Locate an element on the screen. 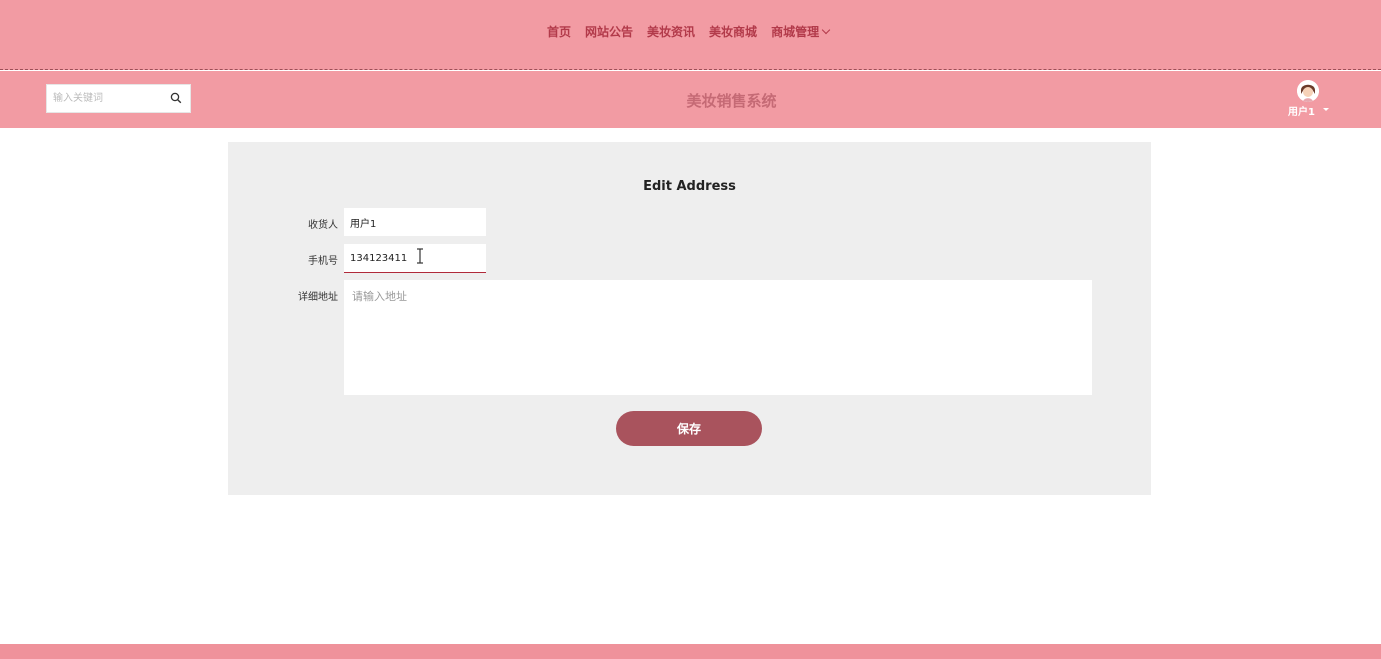  chevron-down-icon is located at coordinates (826, 29).